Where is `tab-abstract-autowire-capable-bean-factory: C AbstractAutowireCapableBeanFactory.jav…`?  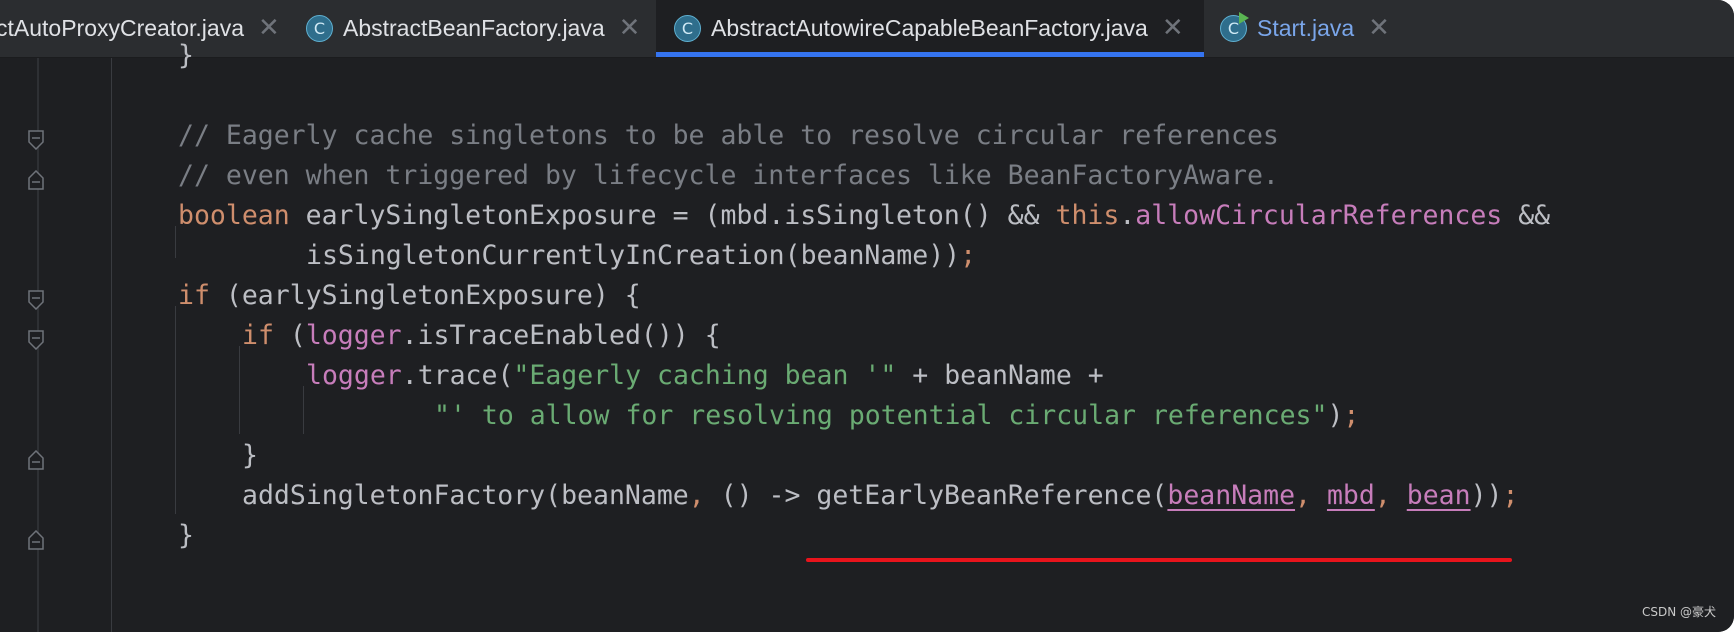
tab-abstract-autowire-capable-bean-factory: C AbstractAutowireCapableBeanFactory.jav… is located at coordinates (930, 28).